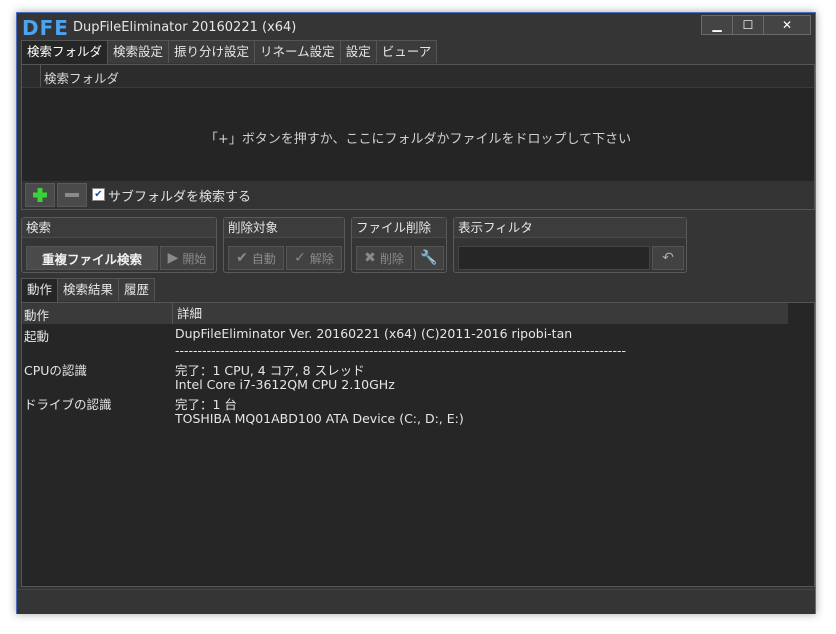 The height and width of the screenshot is (634, 836). I want to click on duplicate-search-label: 重複ファイル検索, so click(91, 259).